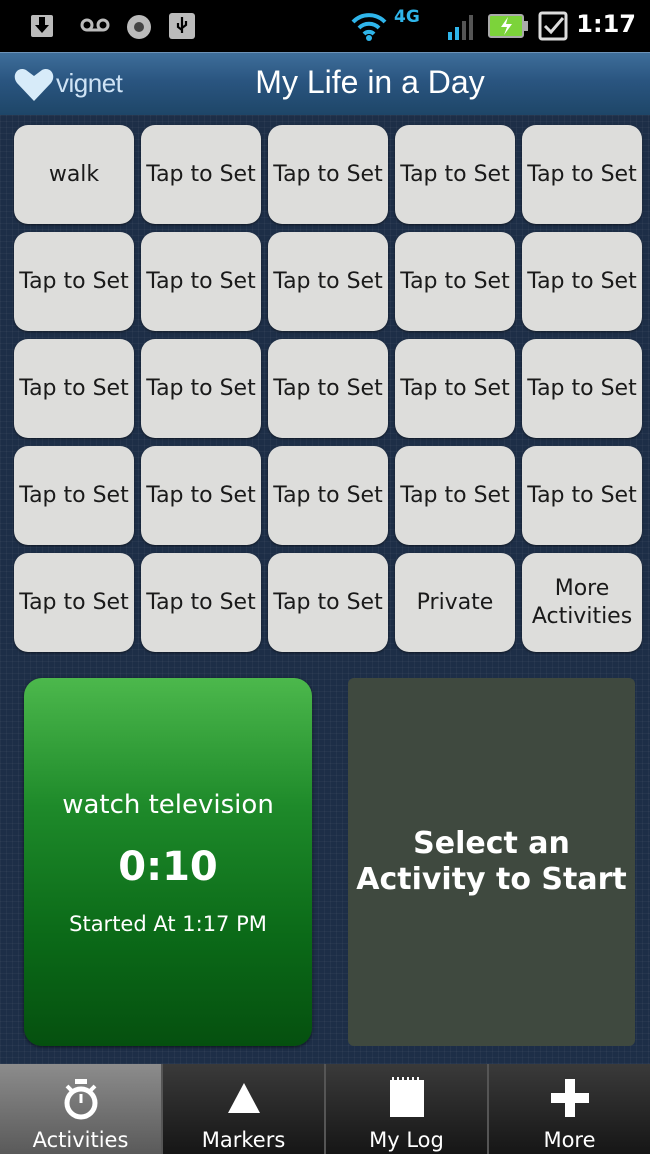 This screenshot has width=650, height=1154. I want to click on tab-markers: Markers, so click(244, 1109).